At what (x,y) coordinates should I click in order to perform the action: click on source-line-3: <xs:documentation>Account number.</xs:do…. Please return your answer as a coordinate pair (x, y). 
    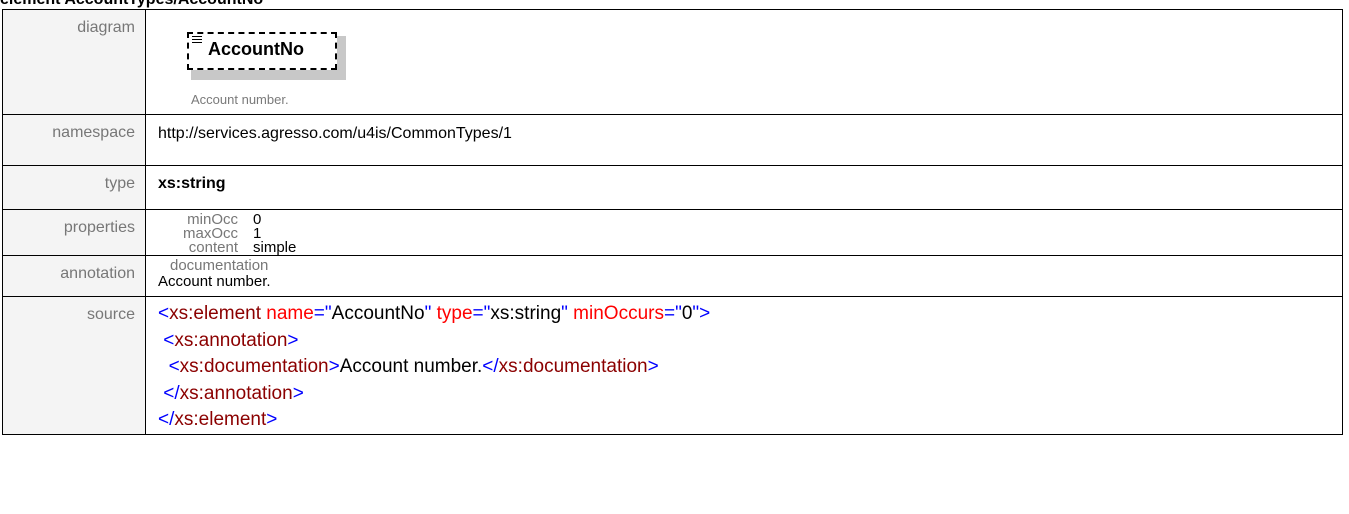
    Looking at the image, I should click on (750, 367).